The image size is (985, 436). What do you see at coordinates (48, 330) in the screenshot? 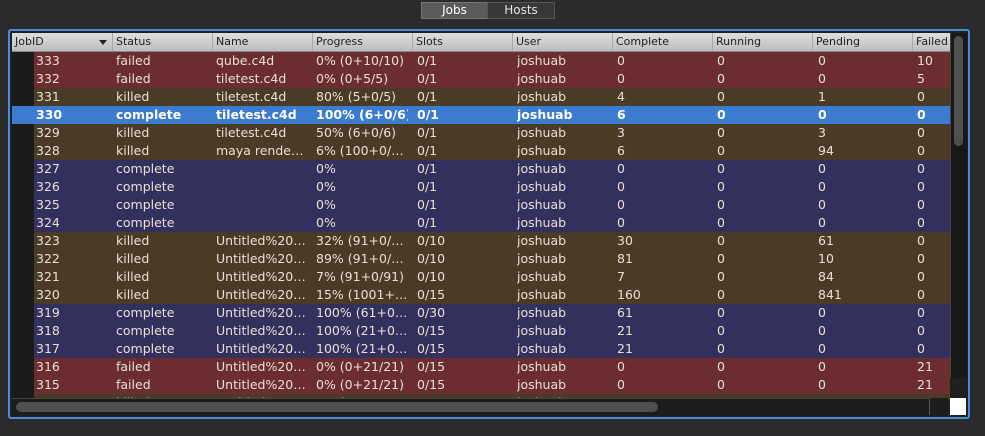
I see `cell-jobid: 318` at bounding box center [48, 330].